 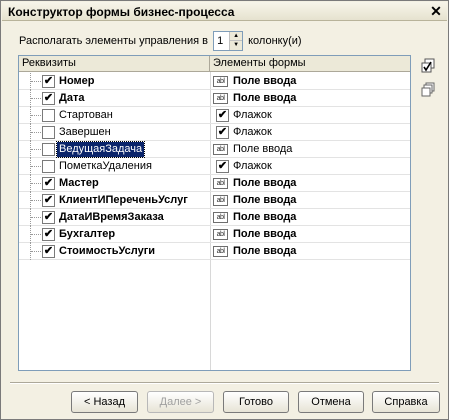 What do you see at coordinates (79, 183) in the screenshot?
I see `attribute-name: Мастер` at bounding box center [79, 183].